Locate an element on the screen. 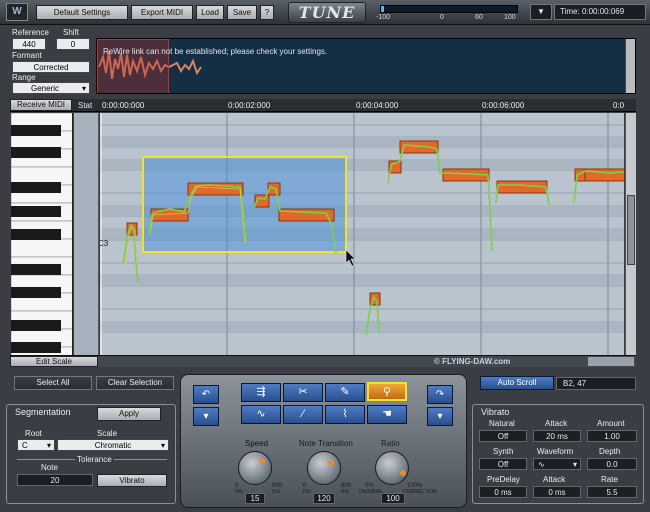 This screenshot has width=650, height=512. timeline-label-3: 0:00:06:000 is located at coordinates (503, 105).